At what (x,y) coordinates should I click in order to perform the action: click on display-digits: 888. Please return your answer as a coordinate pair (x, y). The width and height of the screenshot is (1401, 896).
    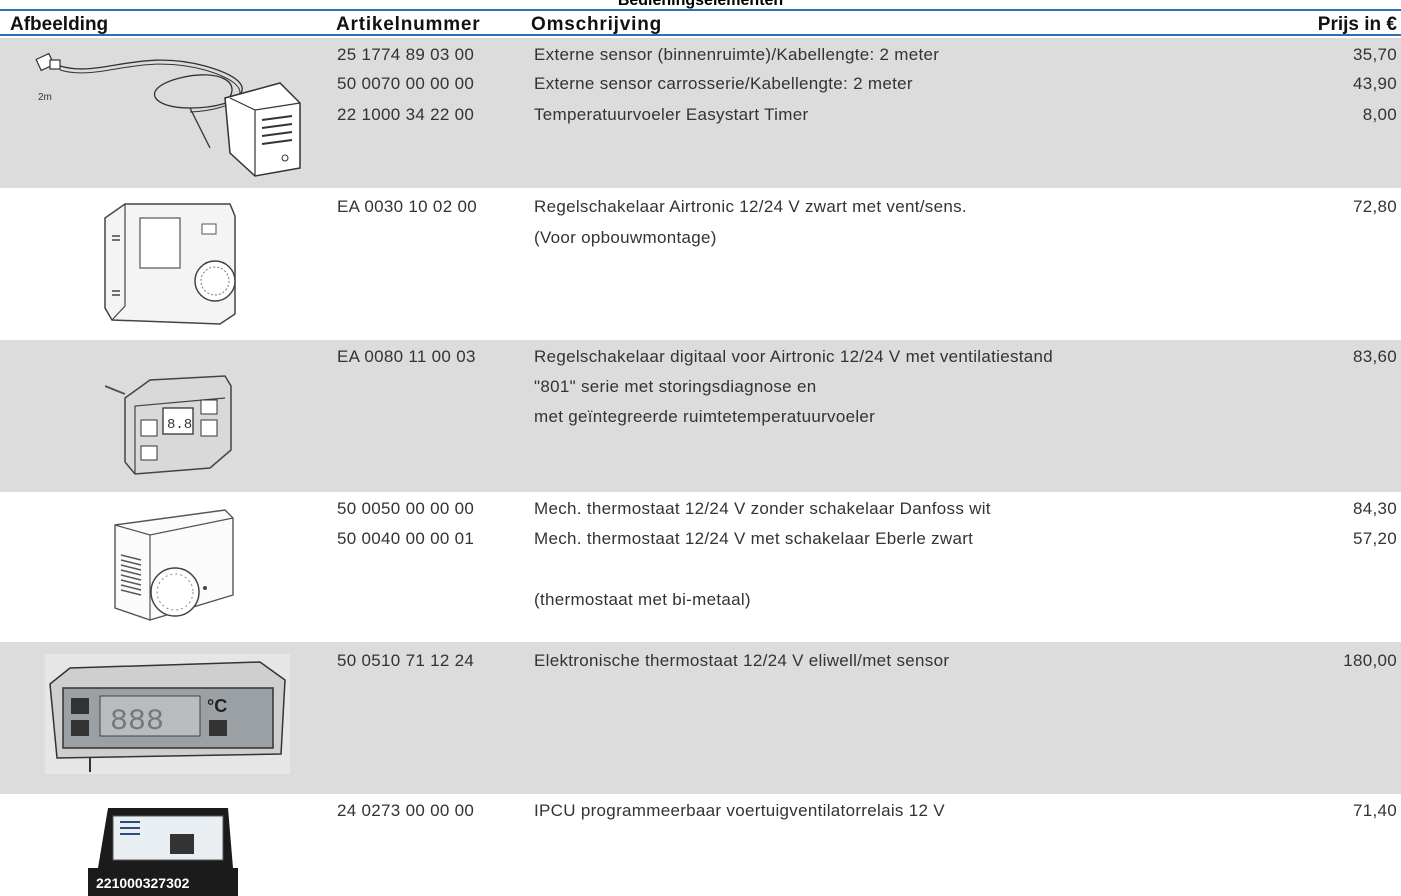
    Looking at the image, I should click on (137, 722).